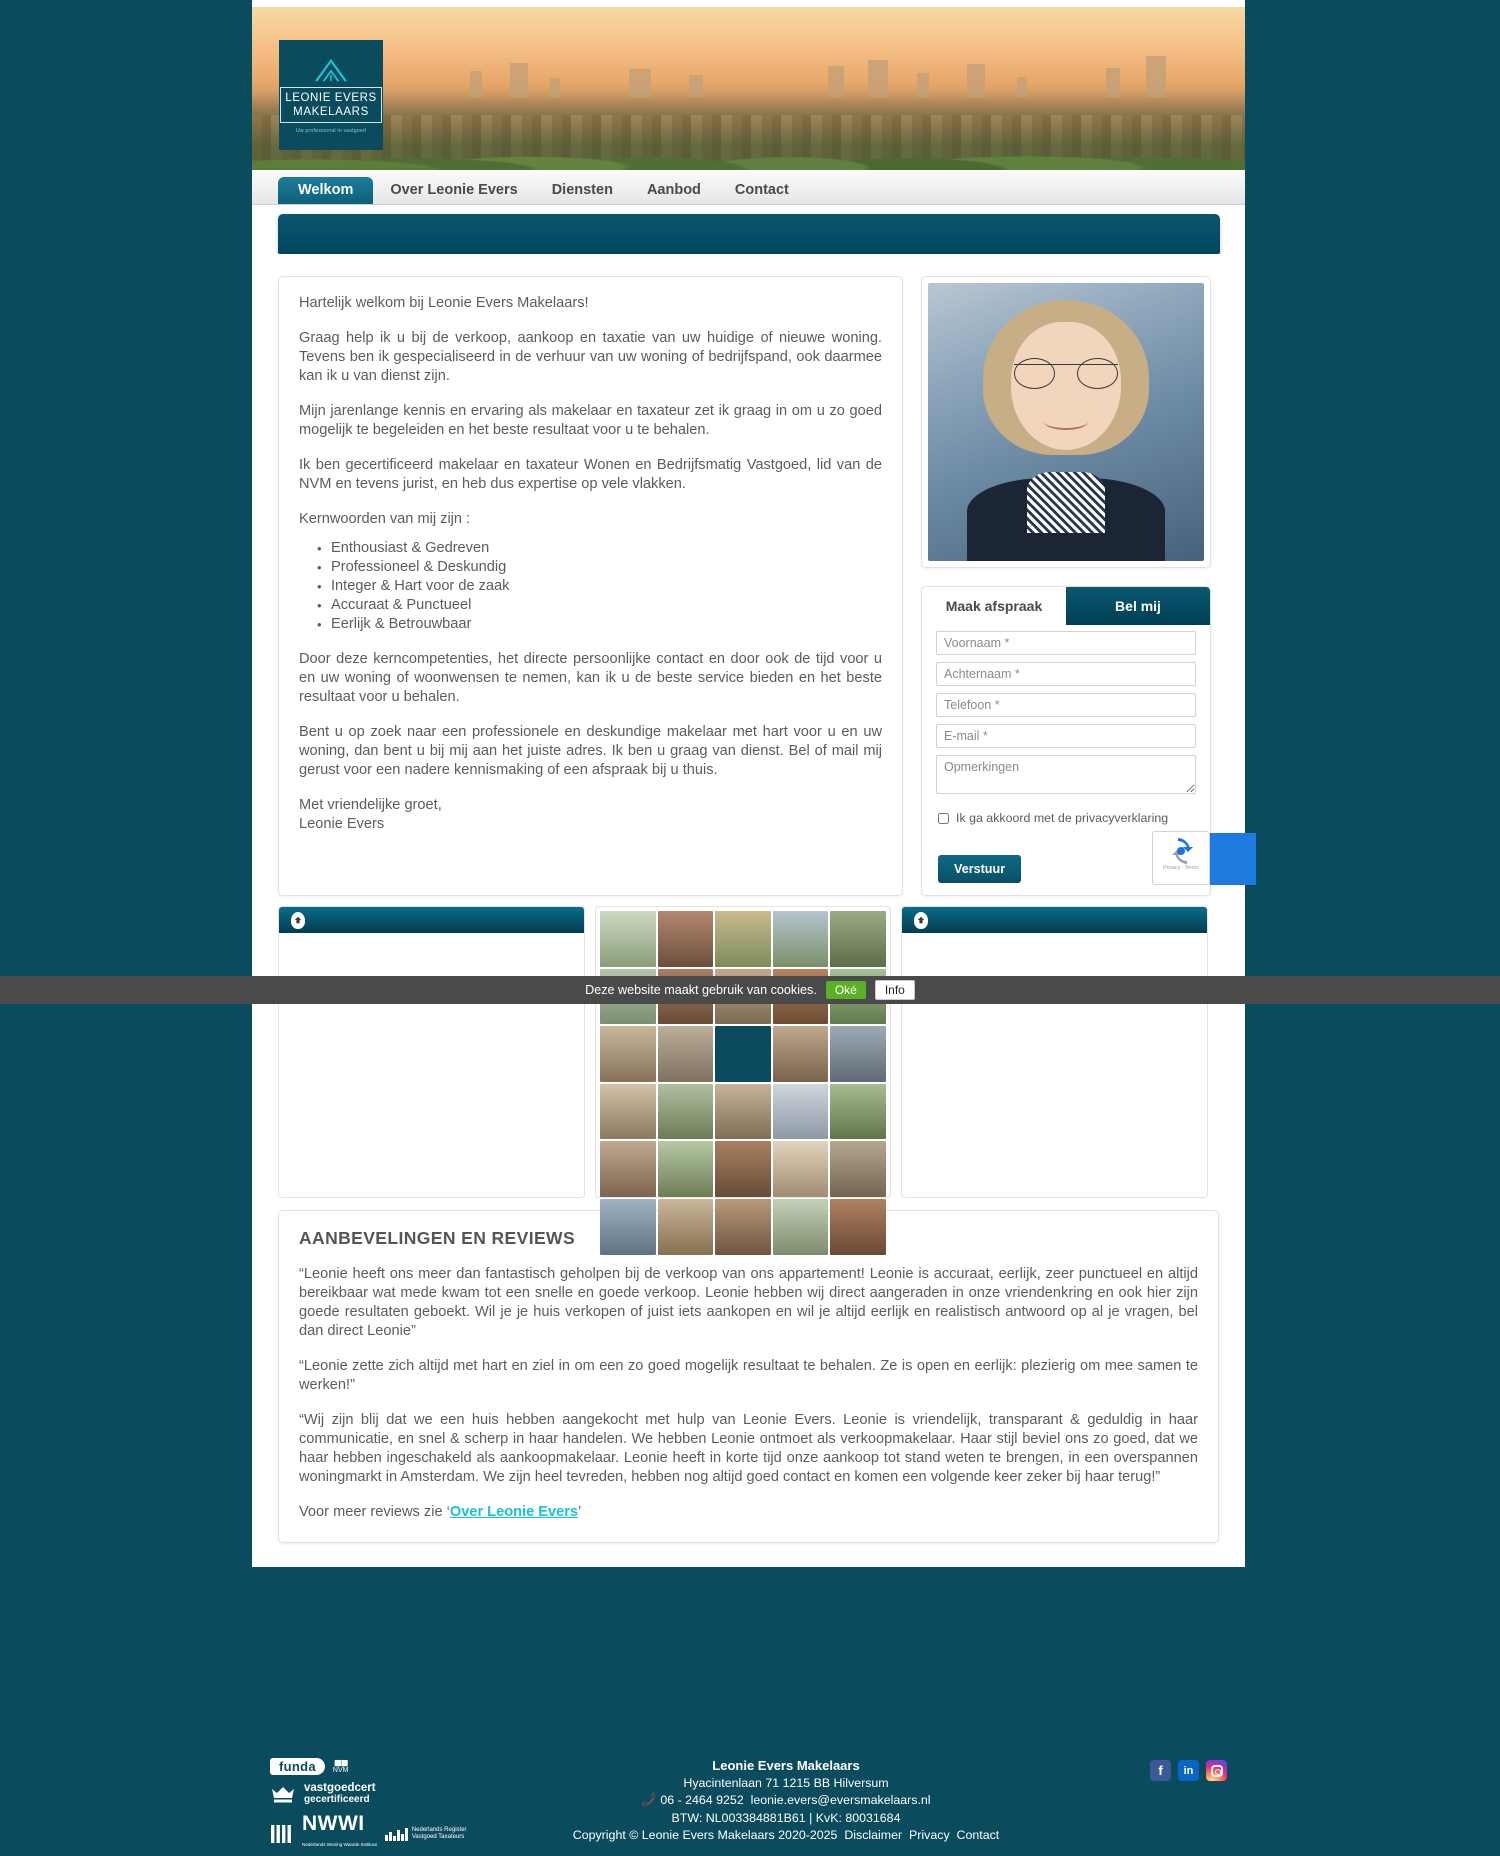 The width and height of the screenshot is (1500, 1856). I want to click on house-pin-icon, so click(921, 920).